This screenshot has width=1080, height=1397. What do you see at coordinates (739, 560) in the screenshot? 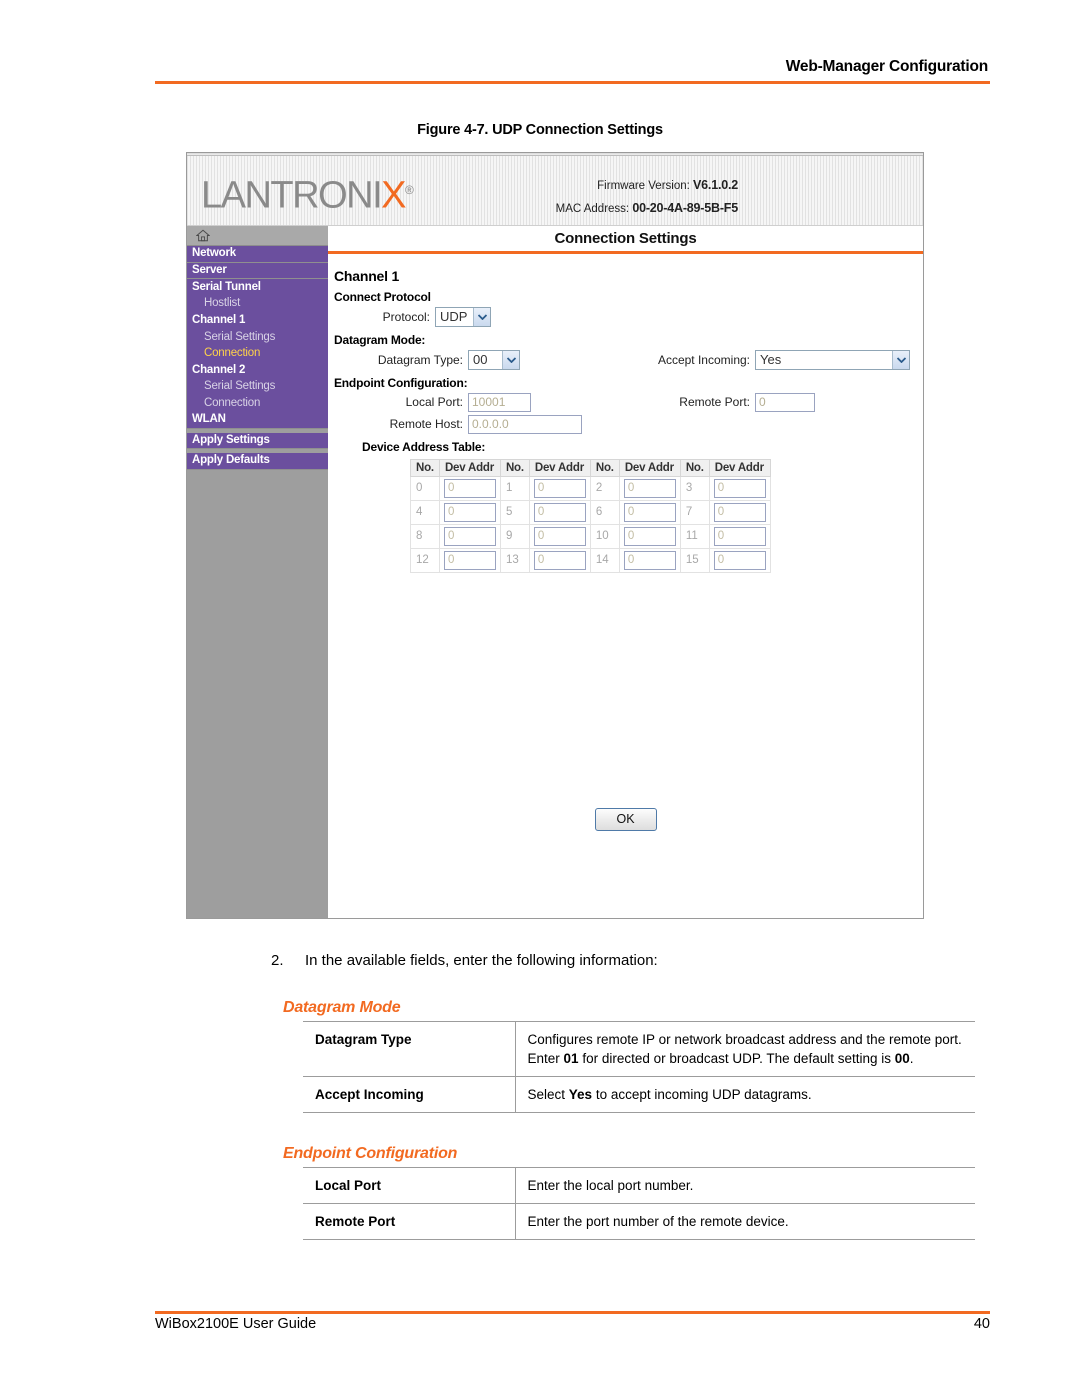
I see `dev-addr-input-15: 0` at bounding box center [739, 560].